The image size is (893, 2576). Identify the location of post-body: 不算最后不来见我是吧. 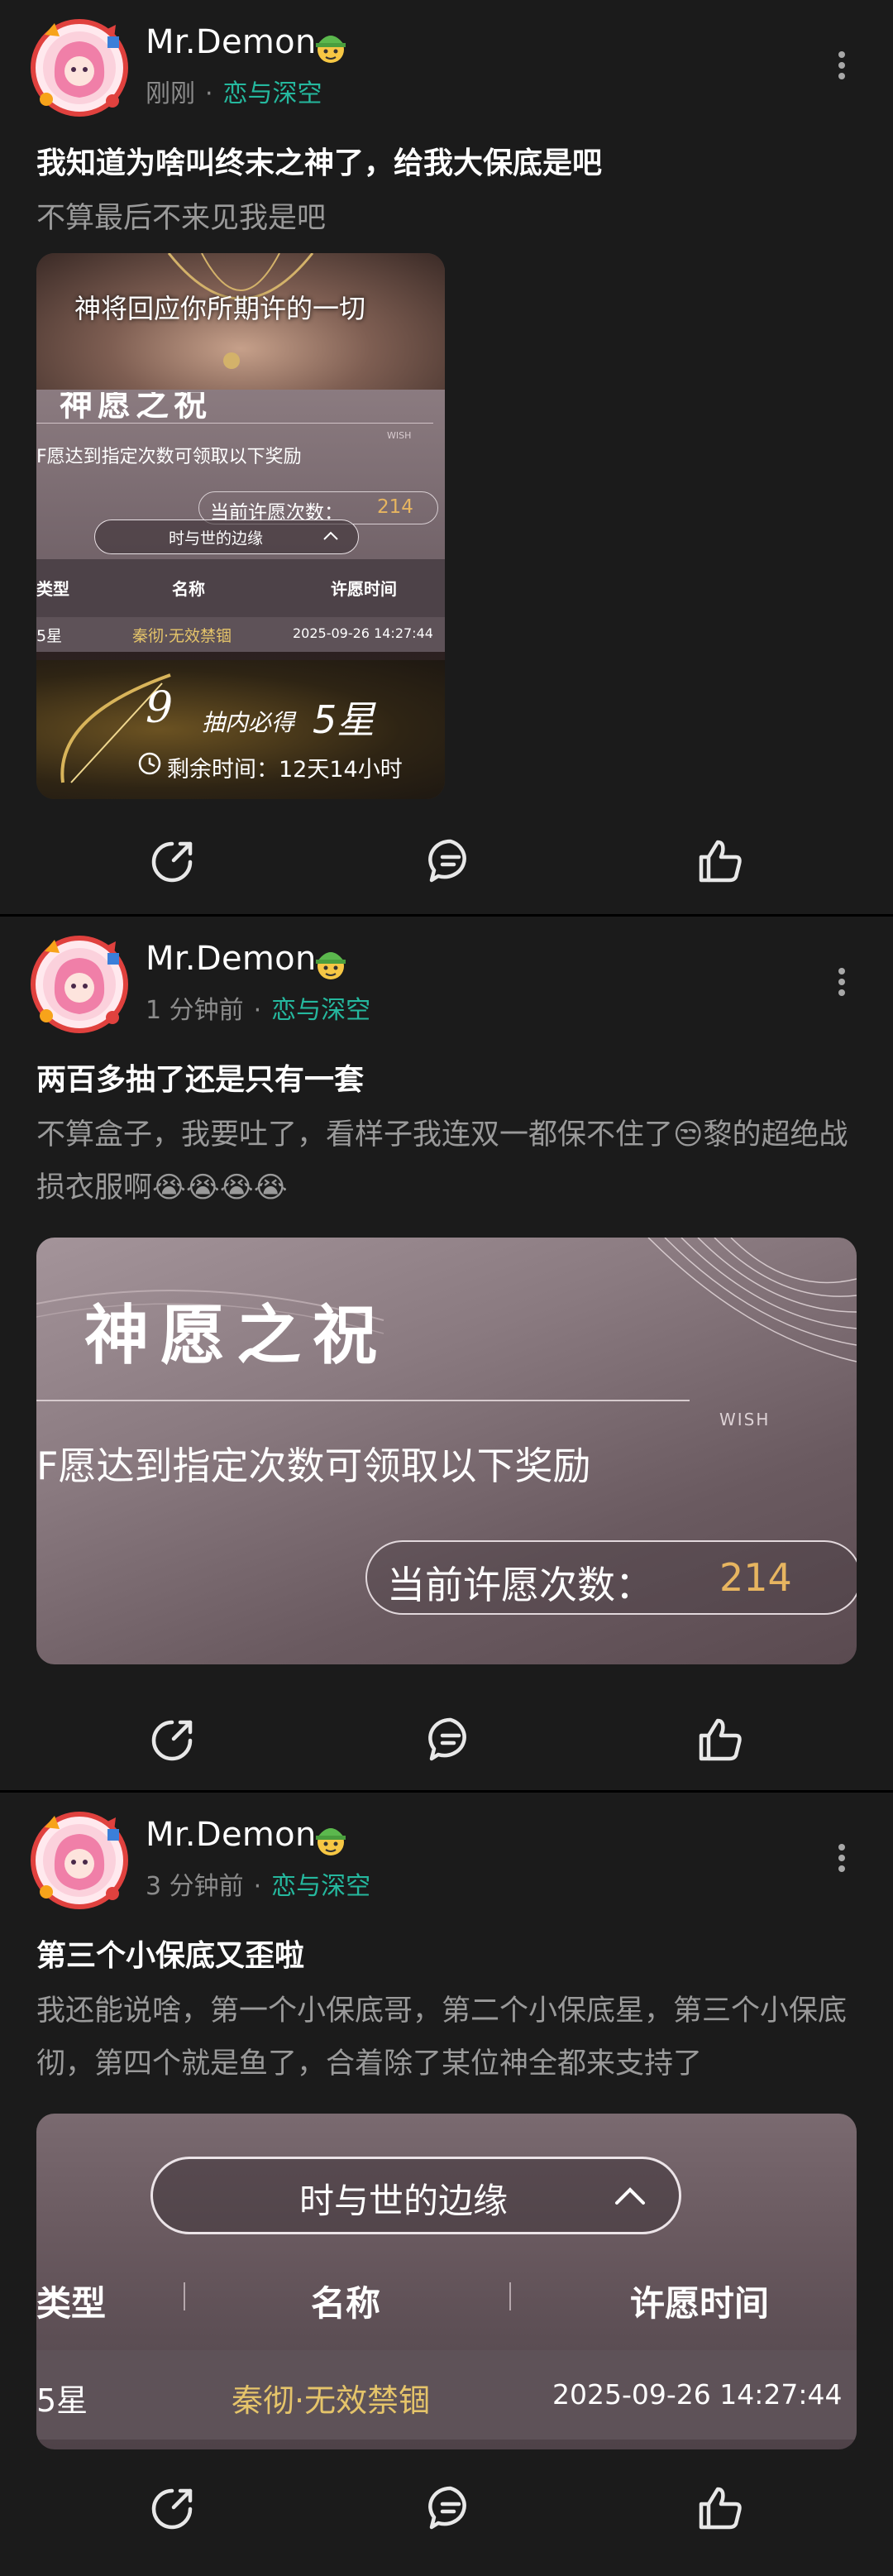
(181, 218).